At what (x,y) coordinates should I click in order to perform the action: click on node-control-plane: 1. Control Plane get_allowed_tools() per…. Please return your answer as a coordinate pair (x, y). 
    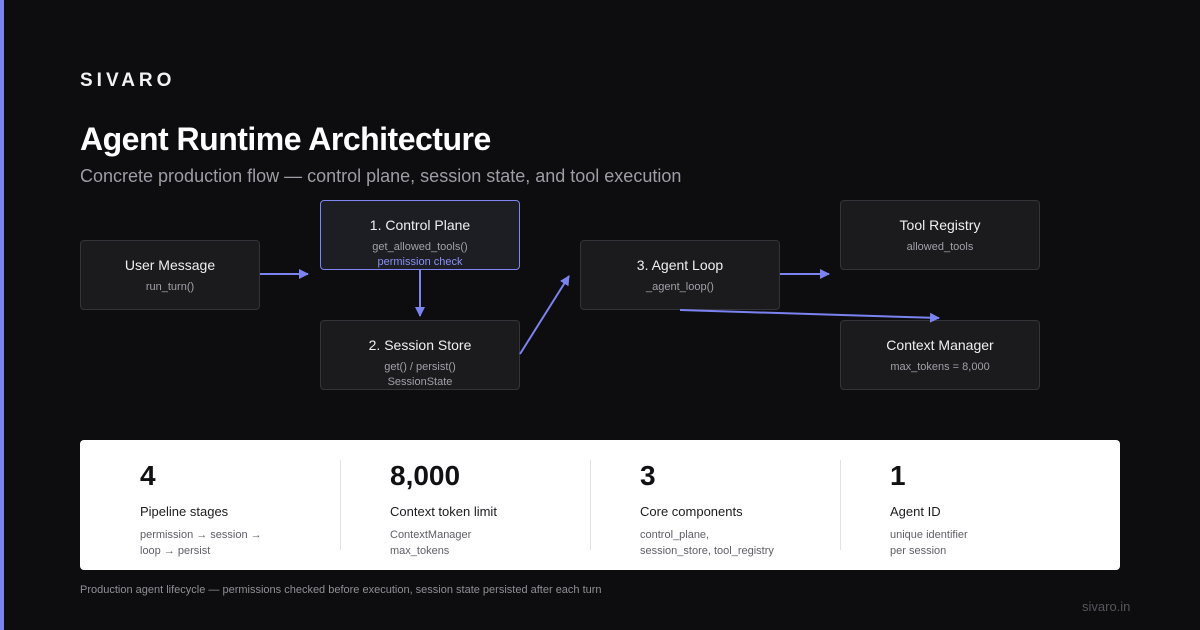
    Looking at the image, I should click on (420, 235).